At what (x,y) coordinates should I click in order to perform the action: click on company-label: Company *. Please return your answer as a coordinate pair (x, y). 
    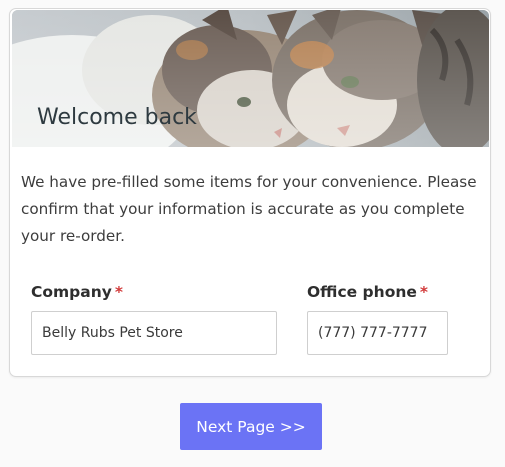
    Looking at the image, I should click on (77, 292).